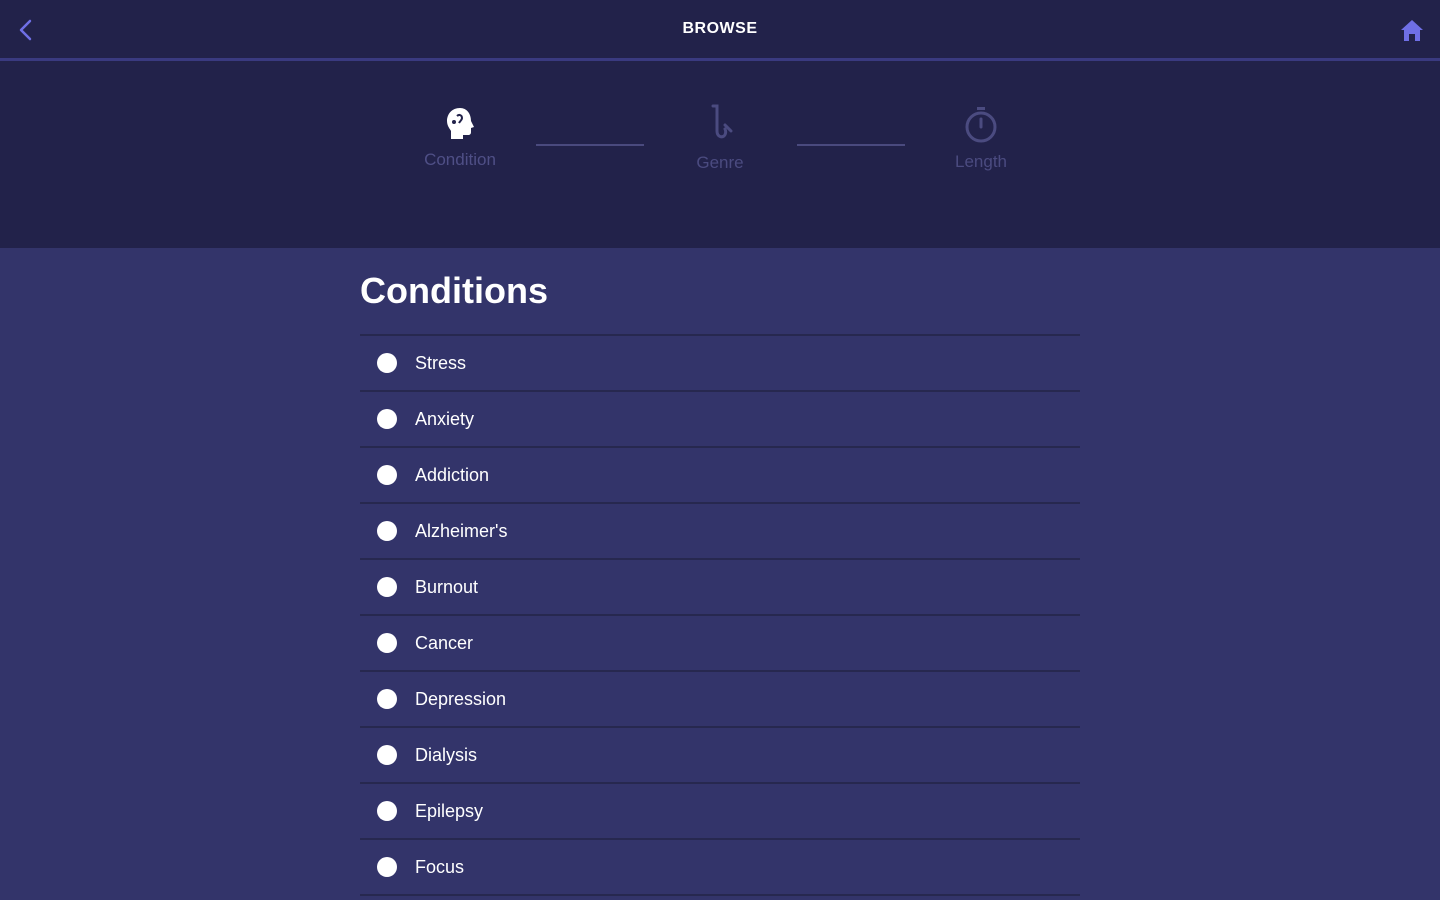 This screenshot has width=1440, height=900. I want to click on list-item: Depression, so click(720, 700).